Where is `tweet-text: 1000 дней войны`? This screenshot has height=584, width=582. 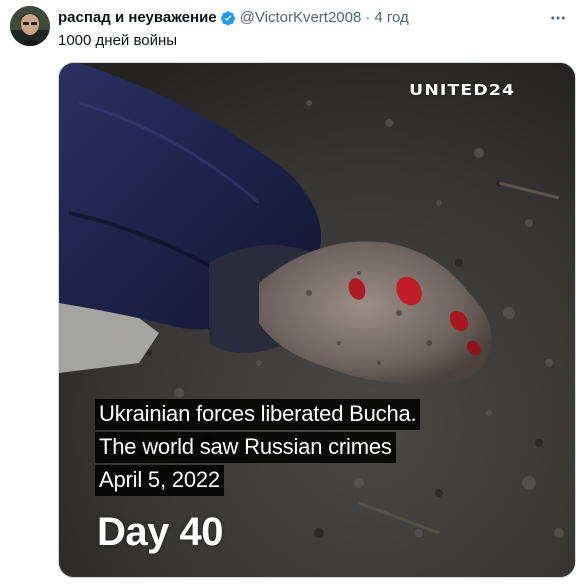 tweet-text: 1000 дней войны is located at coordinates (118, 40).